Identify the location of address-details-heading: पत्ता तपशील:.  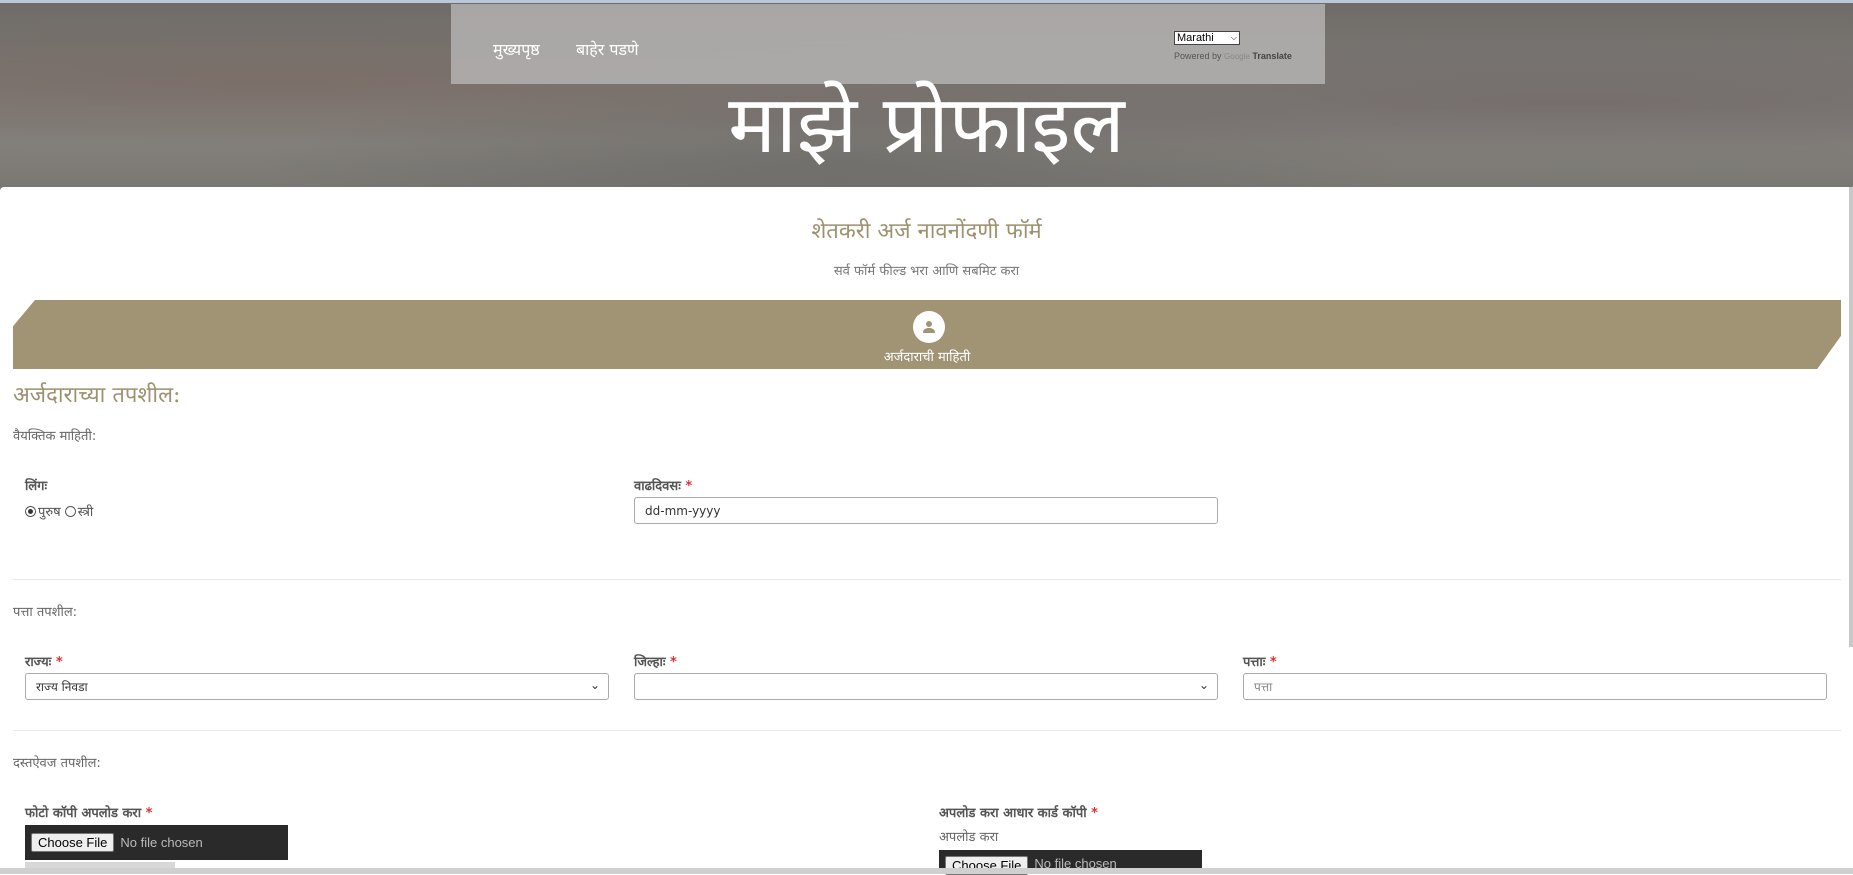
(45, 612).